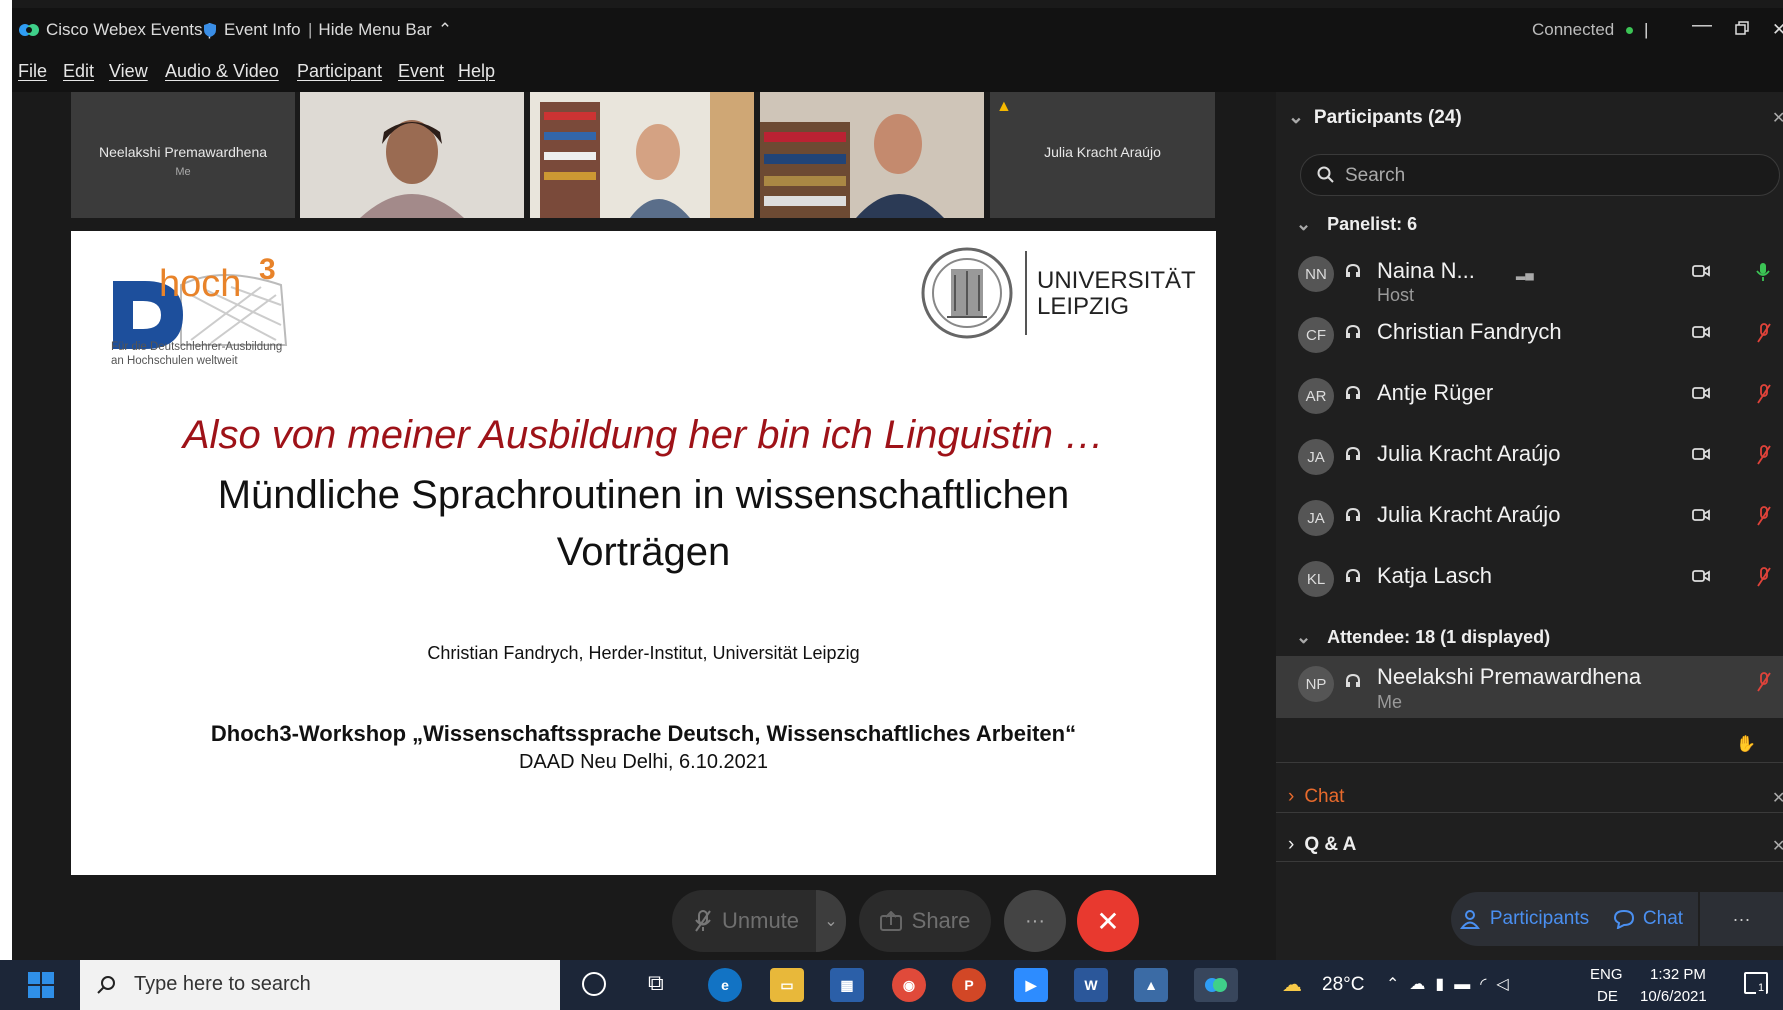  What do you see at coordinates (32, 71) in the screenshot?
I see `menu-file: File` at bounding box center [32, 71].